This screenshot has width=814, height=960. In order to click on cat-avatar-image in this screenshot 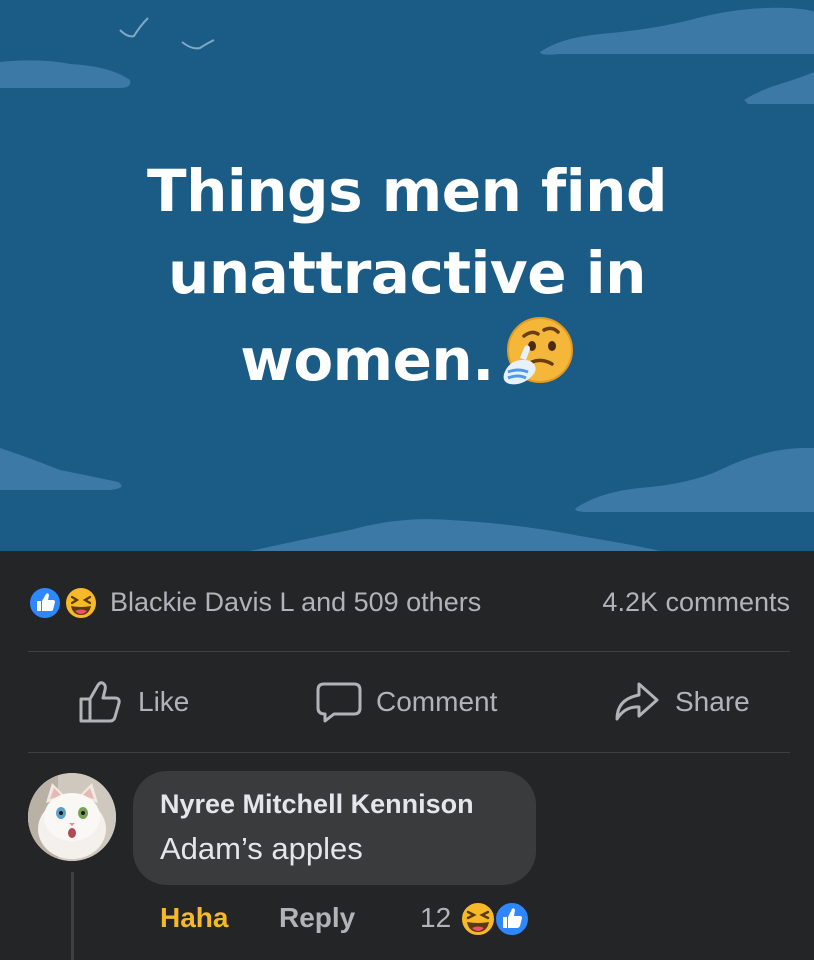, I will do `click(72, 817)`.